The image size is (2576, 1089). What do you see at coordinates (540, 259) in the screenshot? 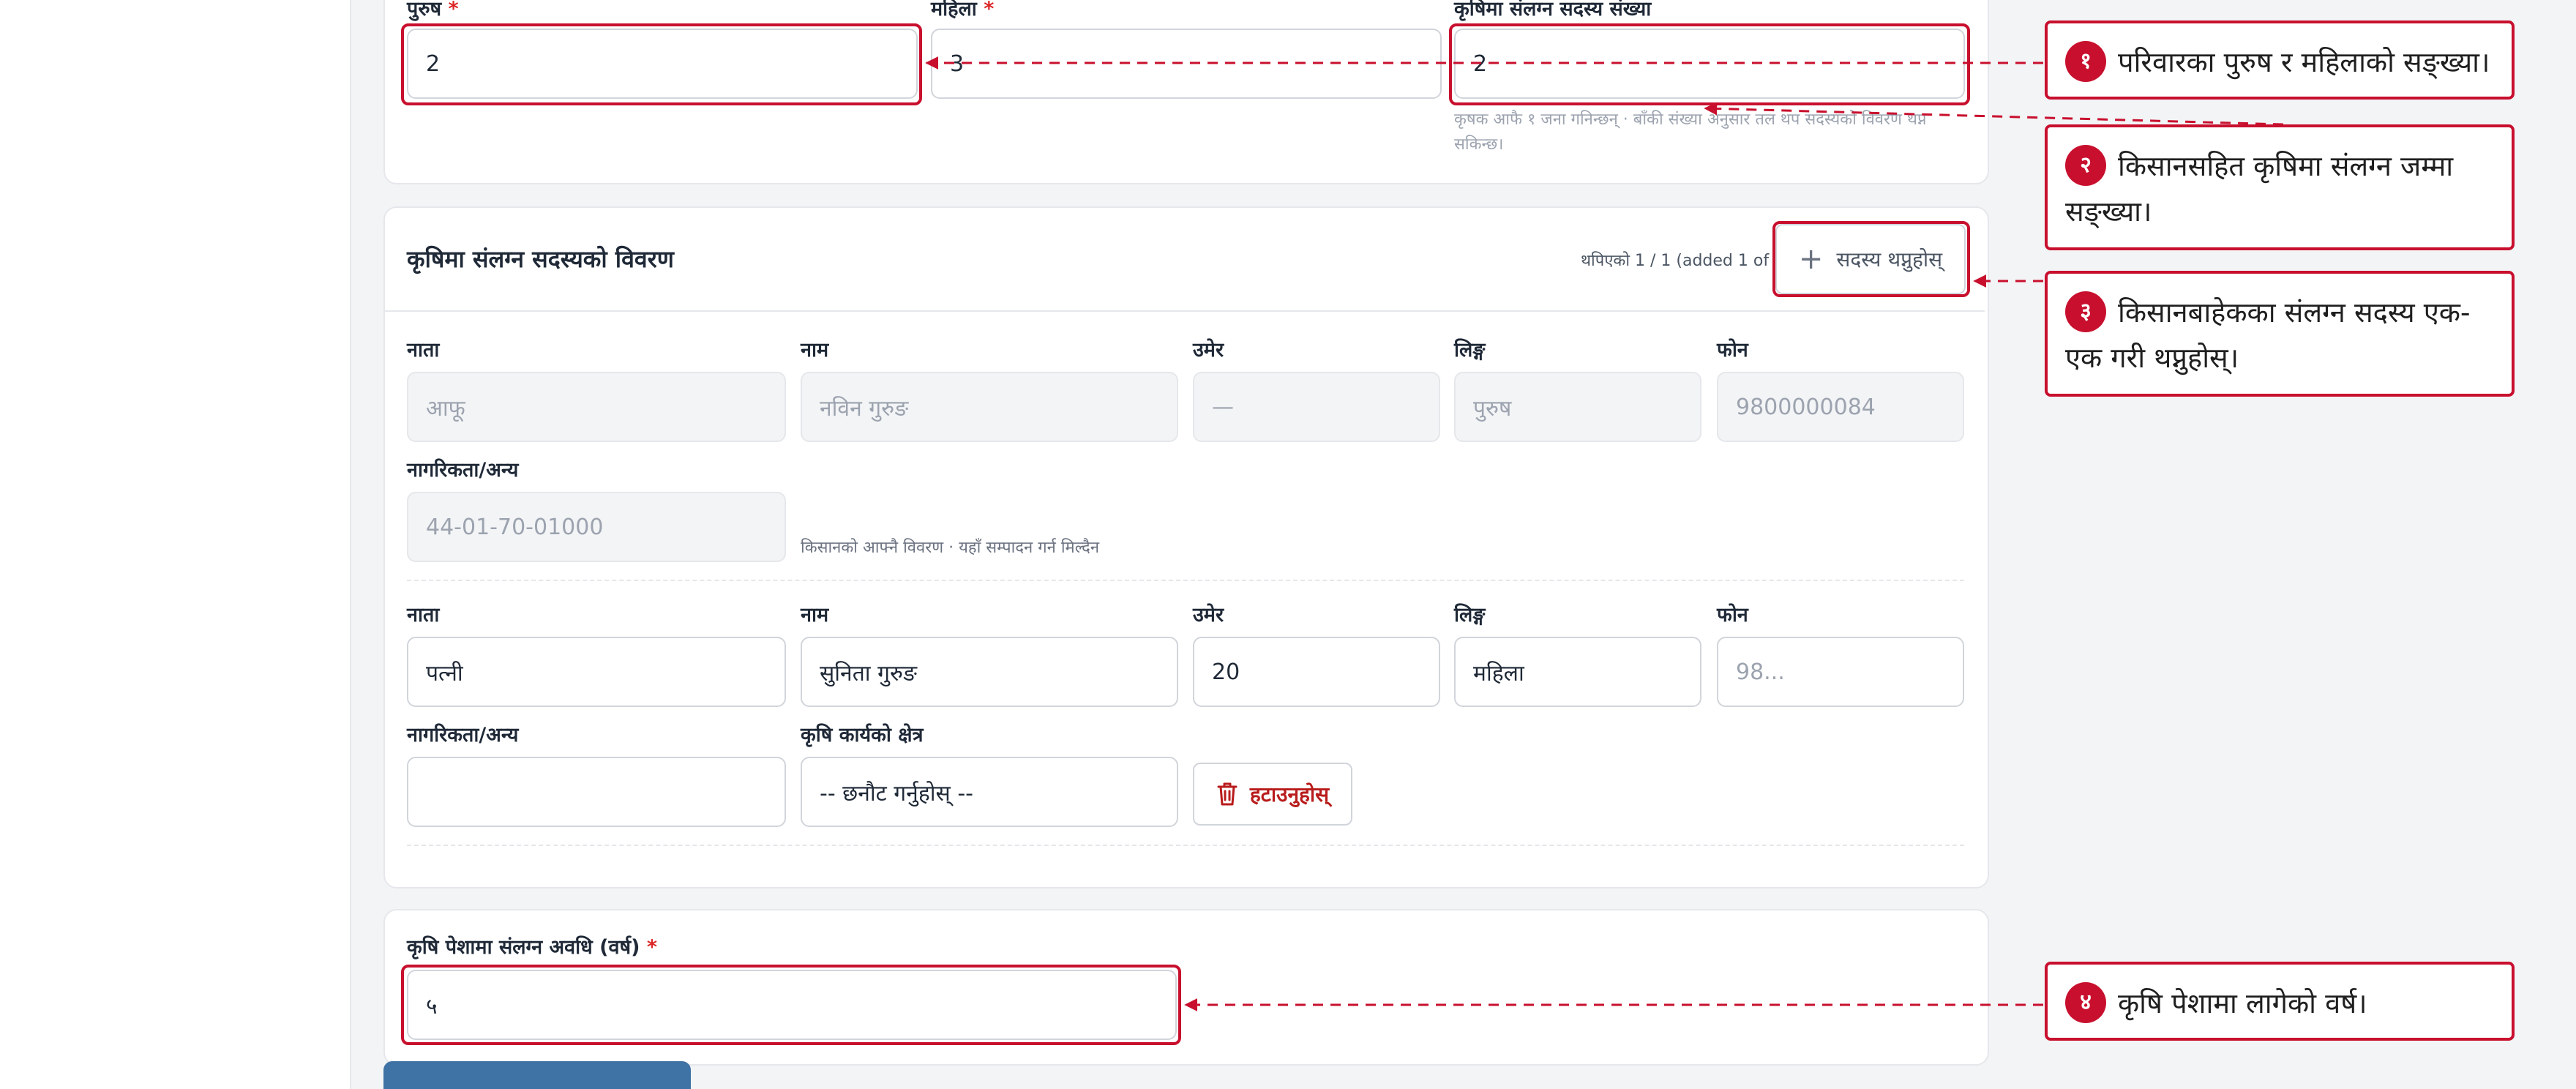
I see `members-card-title: कृषिमा संलग्न सदस्यको विवरण` at bounding box center [540, 259].